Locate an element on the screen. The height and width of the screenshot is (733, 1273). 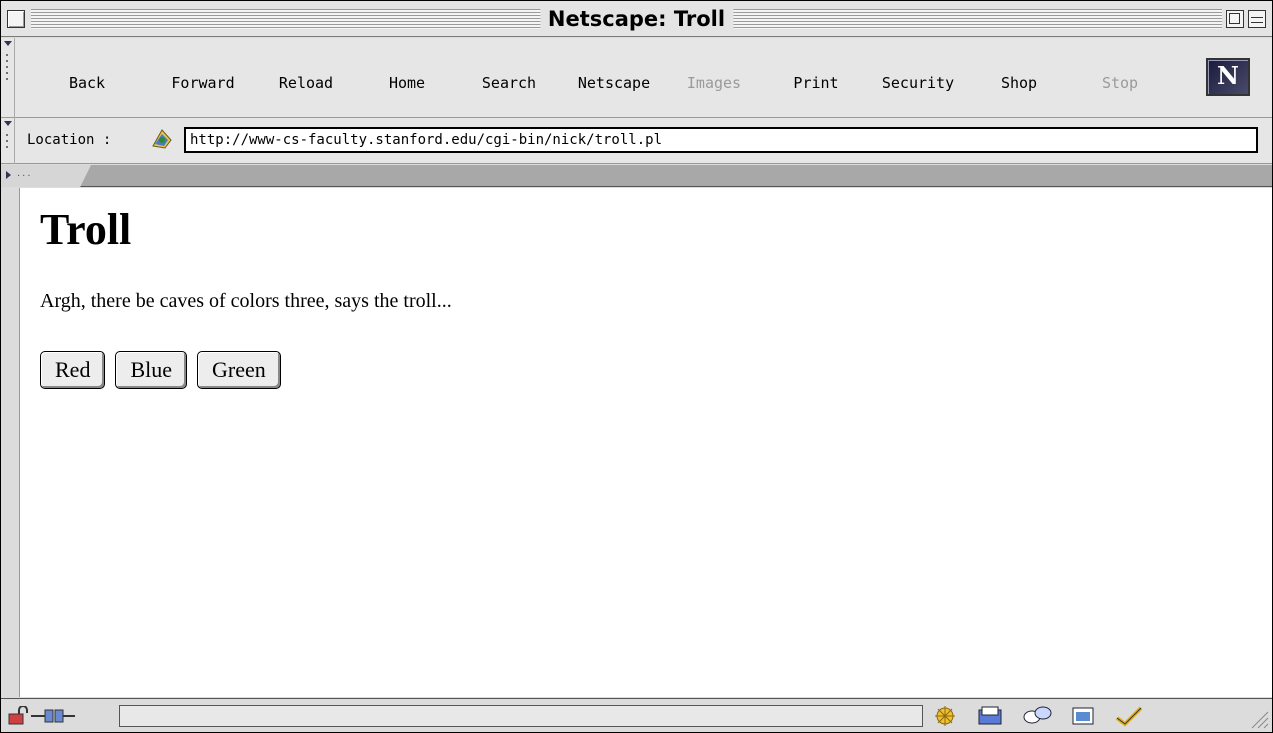
title-bar: Netscape: Troll is located at coordinates (636, 19).